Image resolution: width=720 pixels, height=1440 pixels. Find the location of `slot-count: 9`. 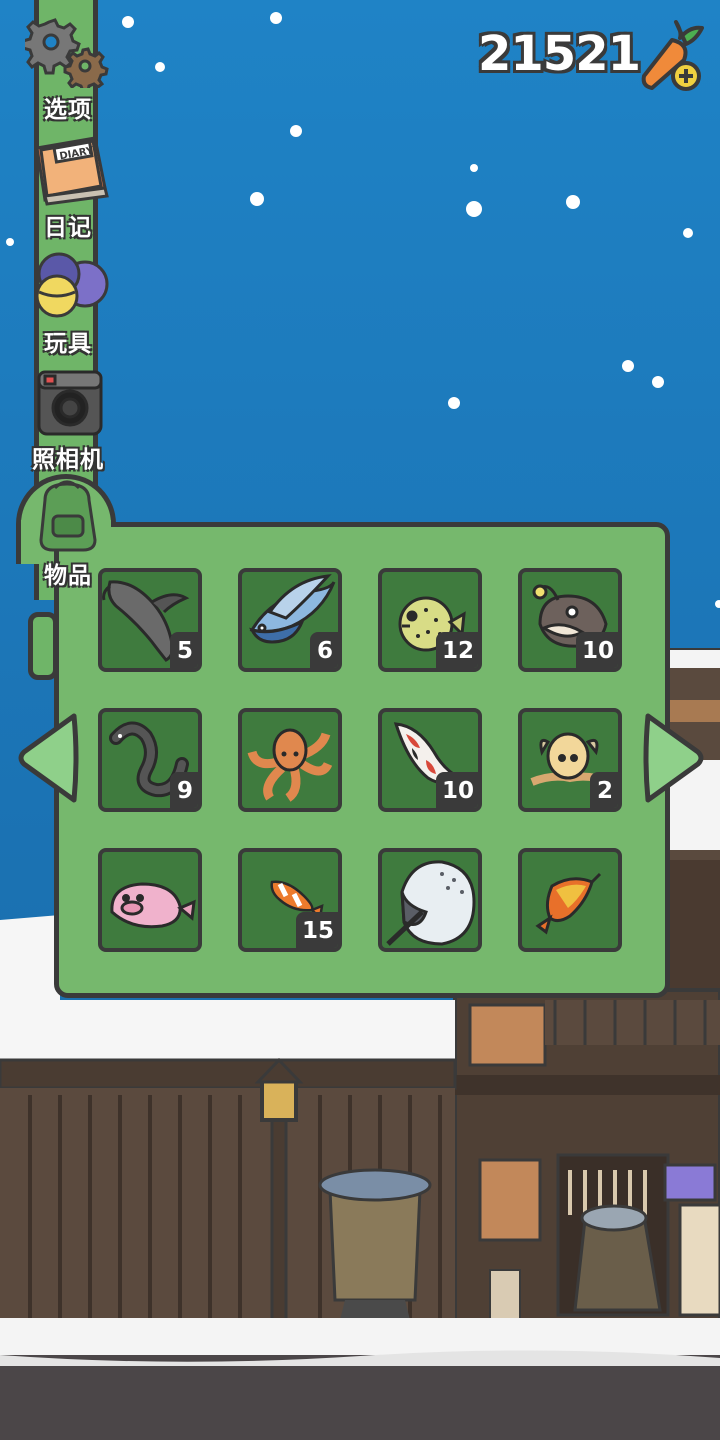

slot-count: 9 is located at coordinates (184, 790).